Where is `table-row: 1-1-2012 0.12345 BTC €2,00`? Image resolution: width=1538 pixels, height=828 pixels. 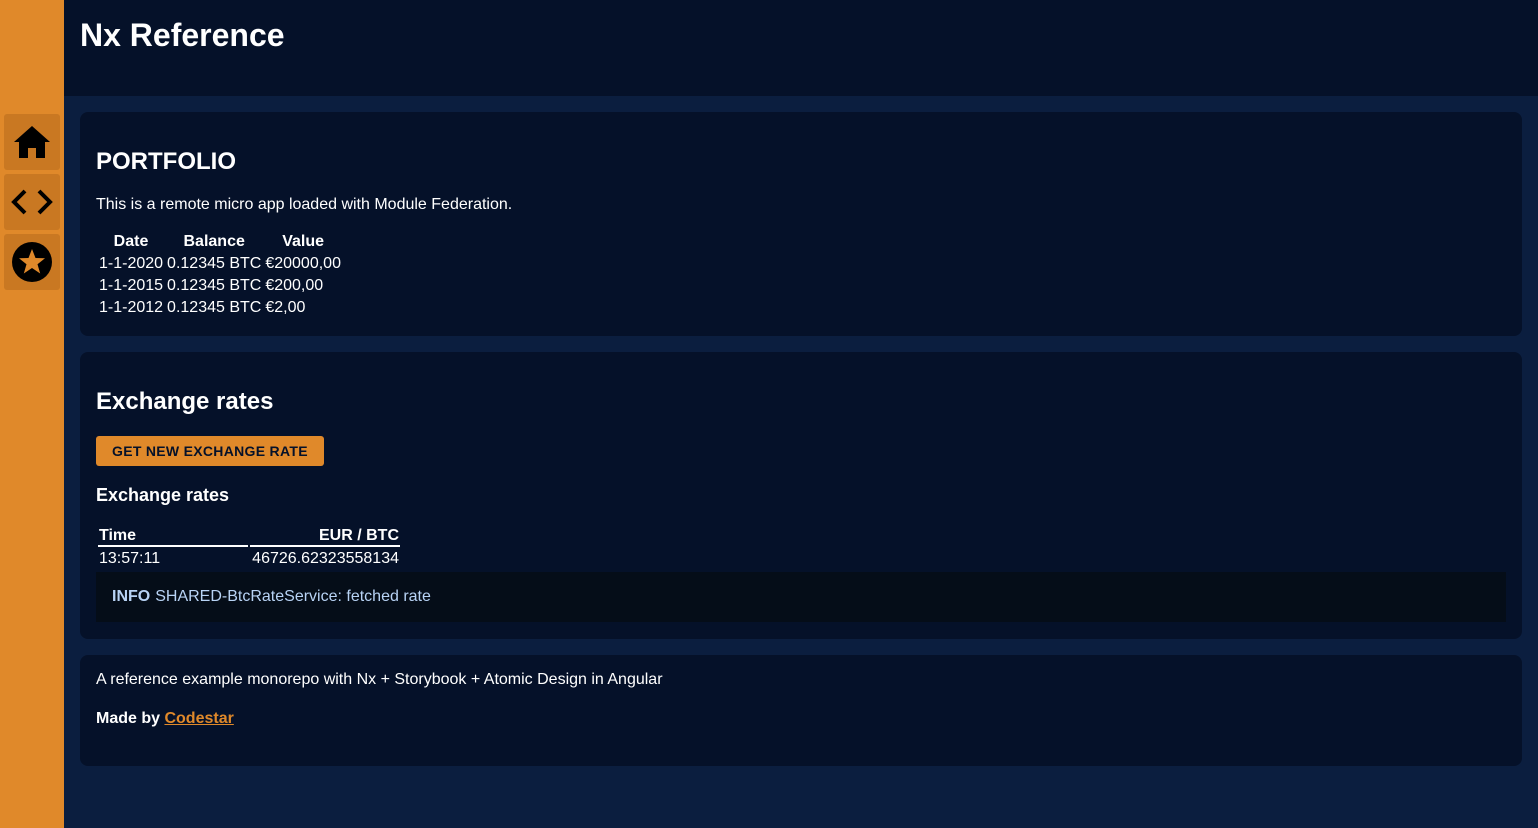
table-row: 1-1-2012 0.12345 BTC €2,00 is located at coordinates (220, 308).